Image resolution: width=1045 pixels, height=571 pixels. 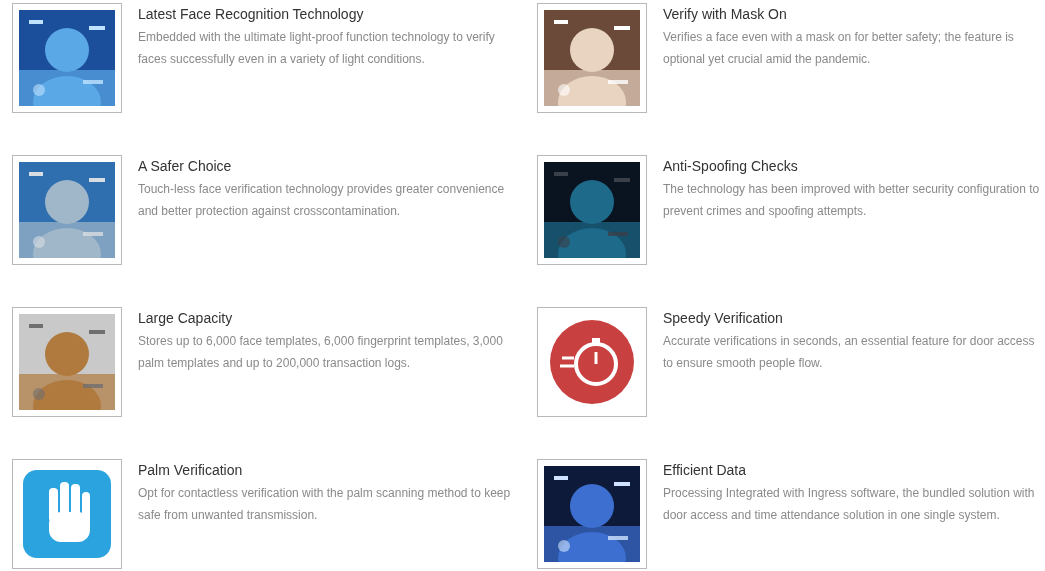 I want to click on feature-title: Efficient Data, so click(x=705, y=470).